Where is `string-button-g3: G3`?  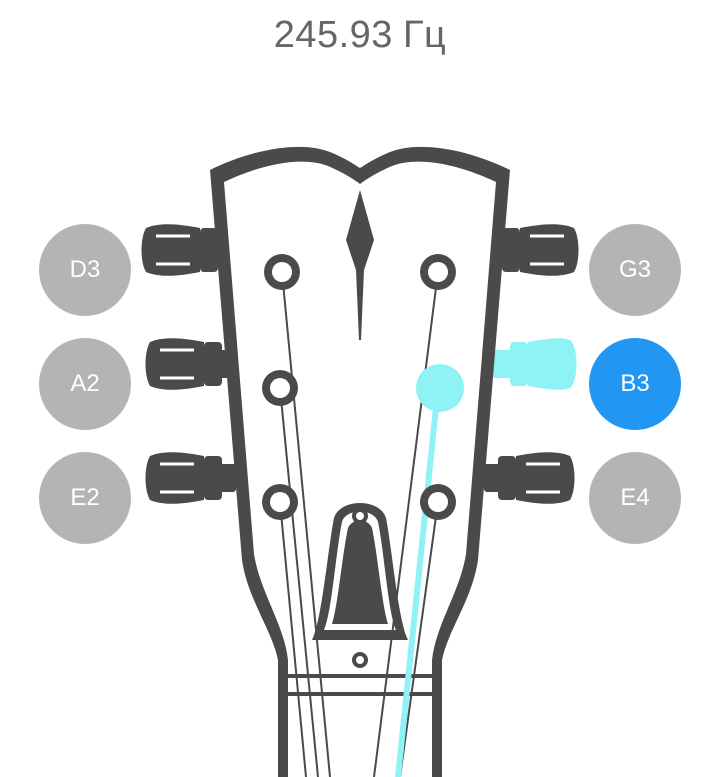
string-button-g3: G3 is located at coordinates (635, 270).